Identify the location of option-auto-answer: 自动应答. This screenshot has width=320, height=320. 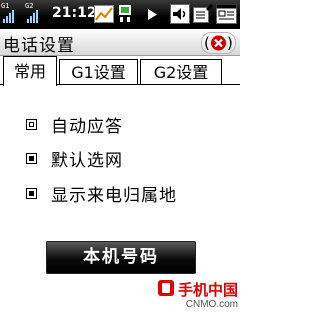
(74, 125).